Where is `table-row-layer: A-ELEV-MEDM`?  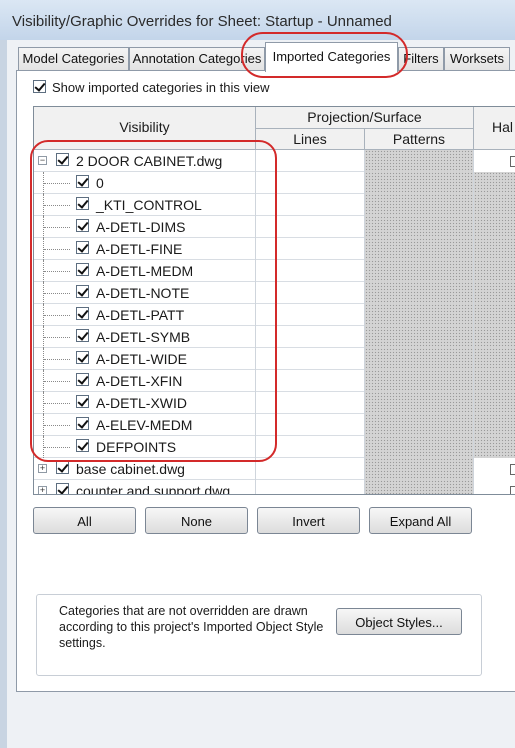 table-row-layer: A-ELEV-MEDM is located at coordinates (274, 425).